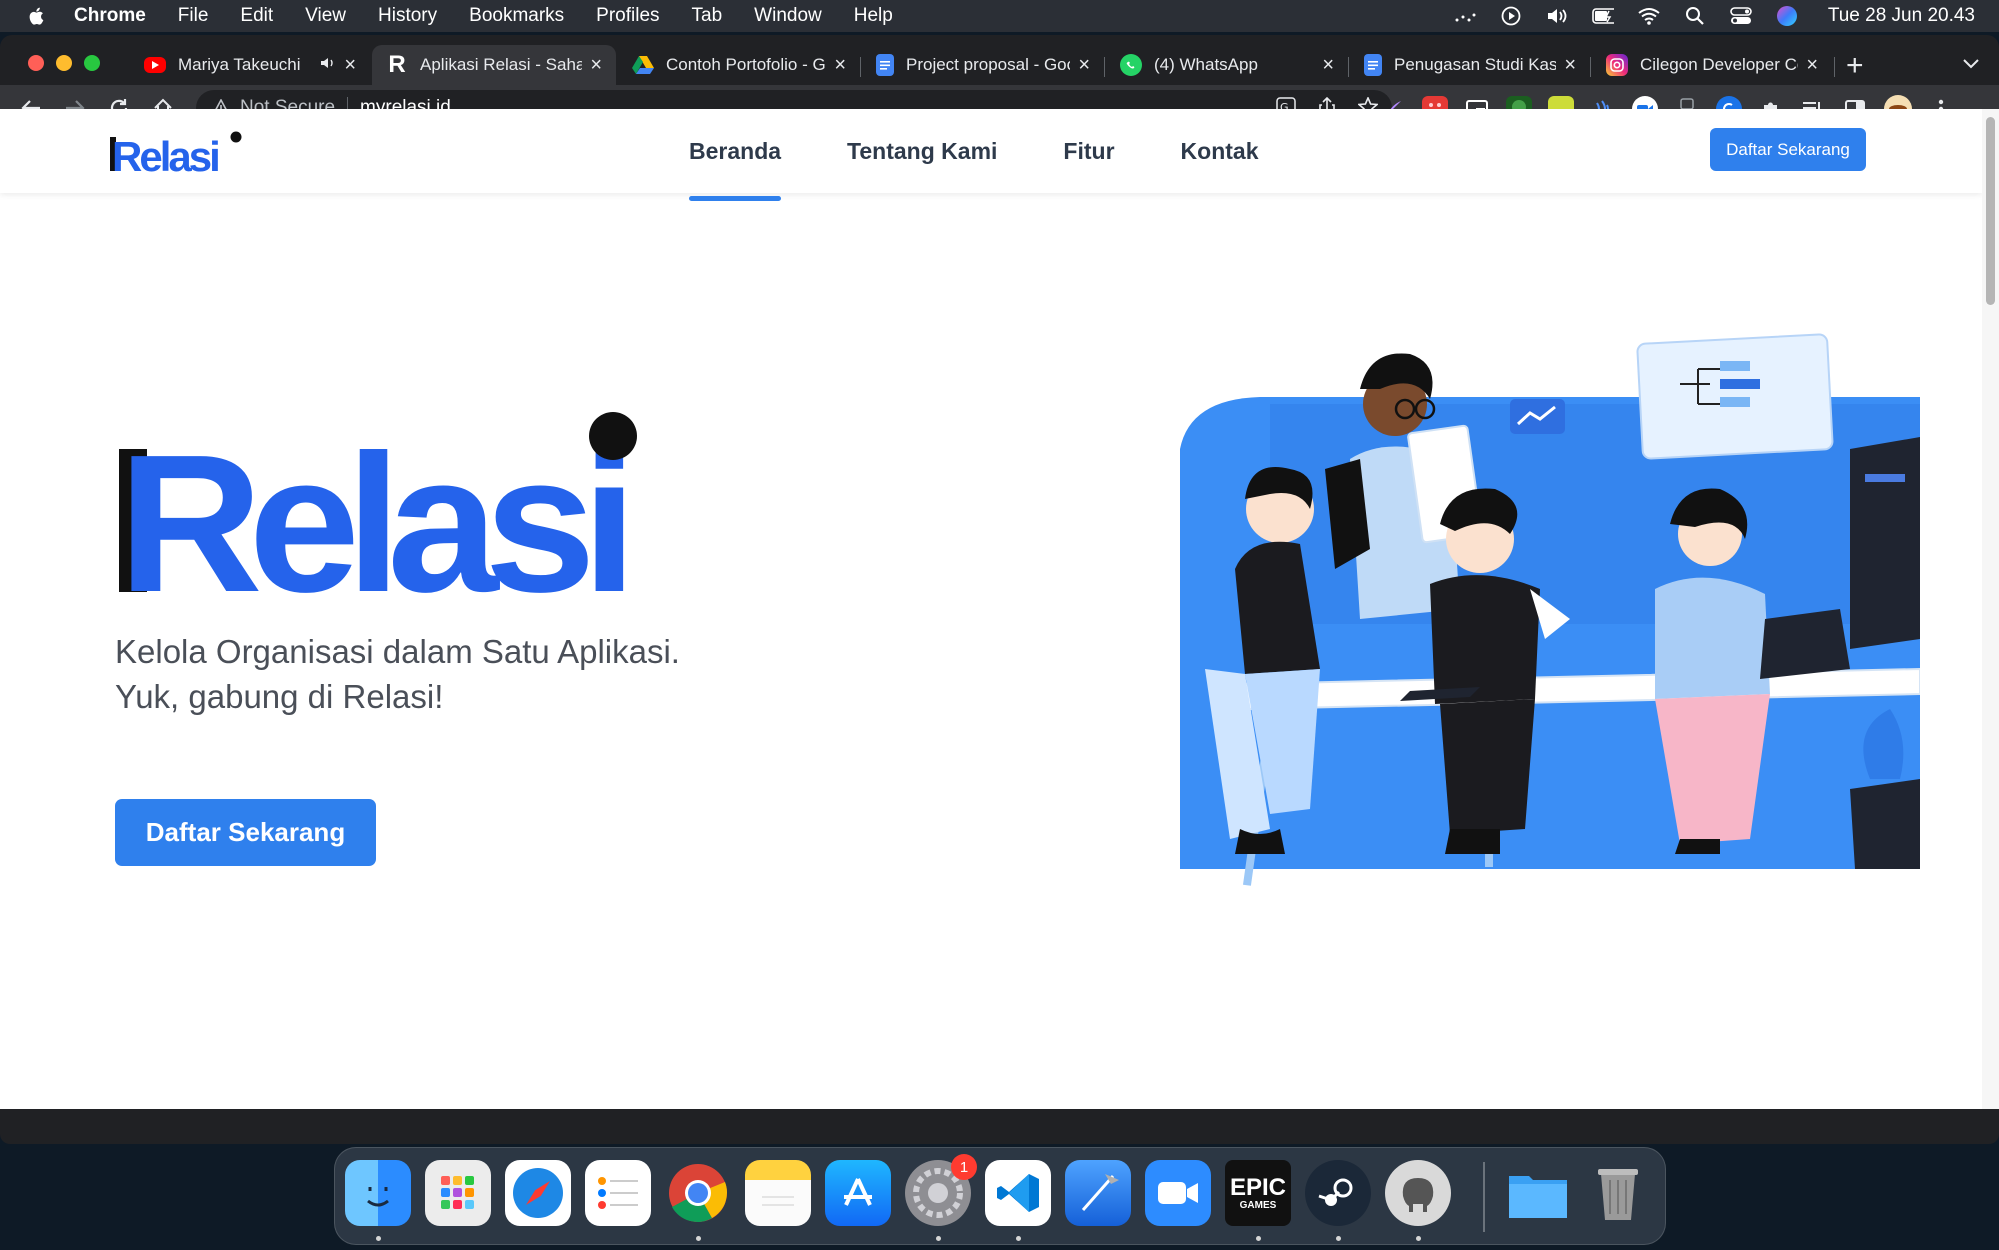 This screenshot has height=1250, width=1999. I want to click on youtube-icon, so click(155, 65).